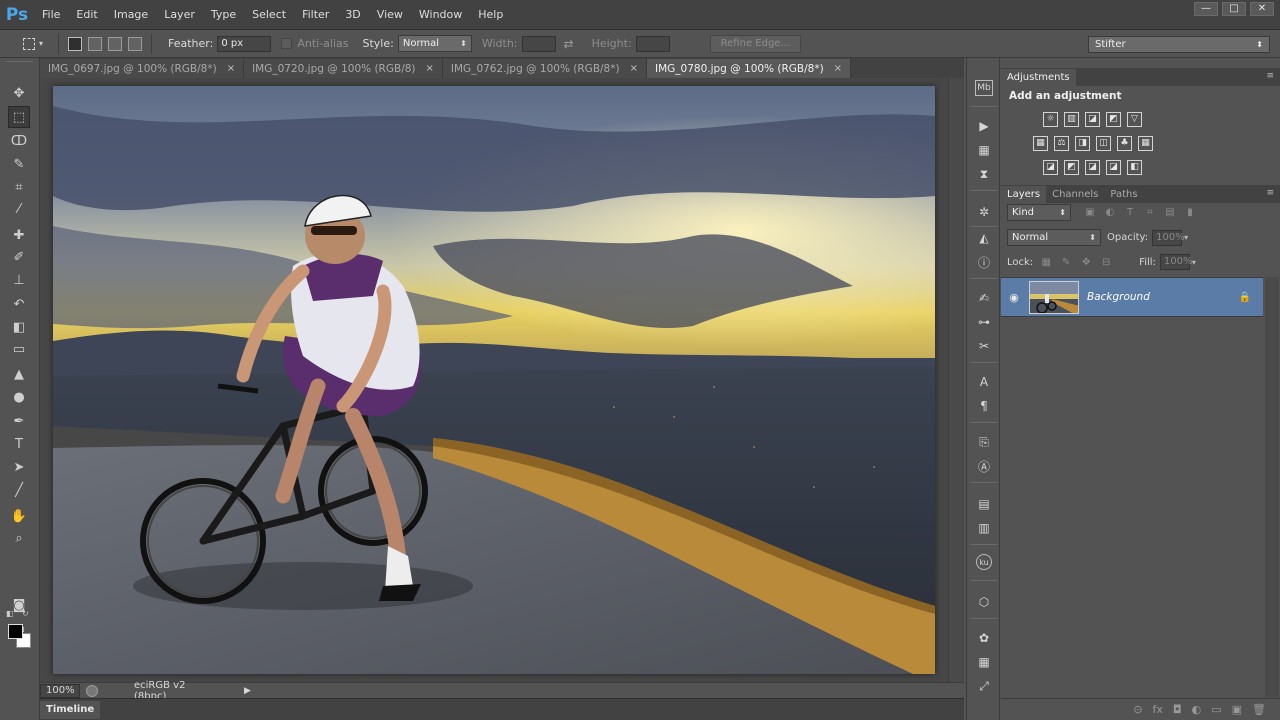 This screenshot has width=1280, height=720. What do you see at coordinates (19, 605) in the screenshot?
I see `quick-mask-icon: ◙` at bounding box center [19, 605].